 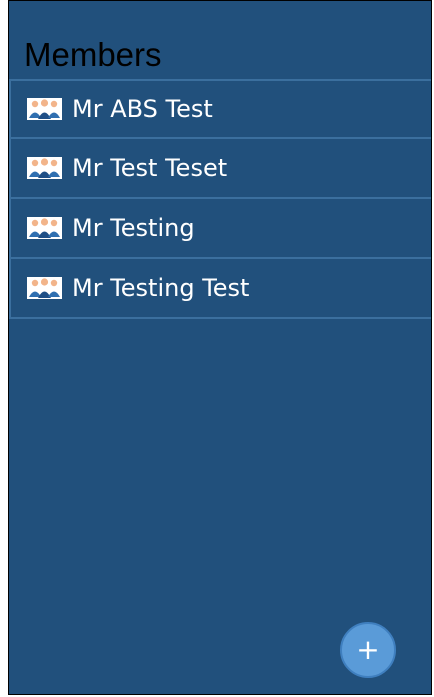 What do you see at coordinates (142, 109) in the screenshot?
I see `member-name: Mr ABS Test` at bounding box center [142, 109].